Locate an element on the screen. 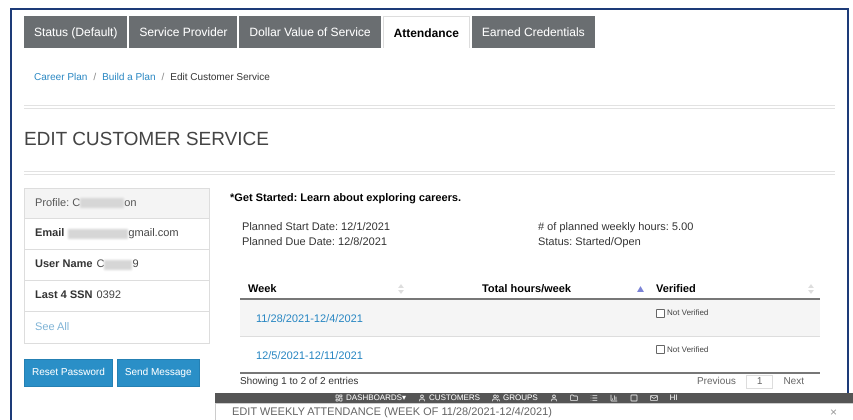  detail-text: Status: Started/Open is located at coordinates (590, 242).